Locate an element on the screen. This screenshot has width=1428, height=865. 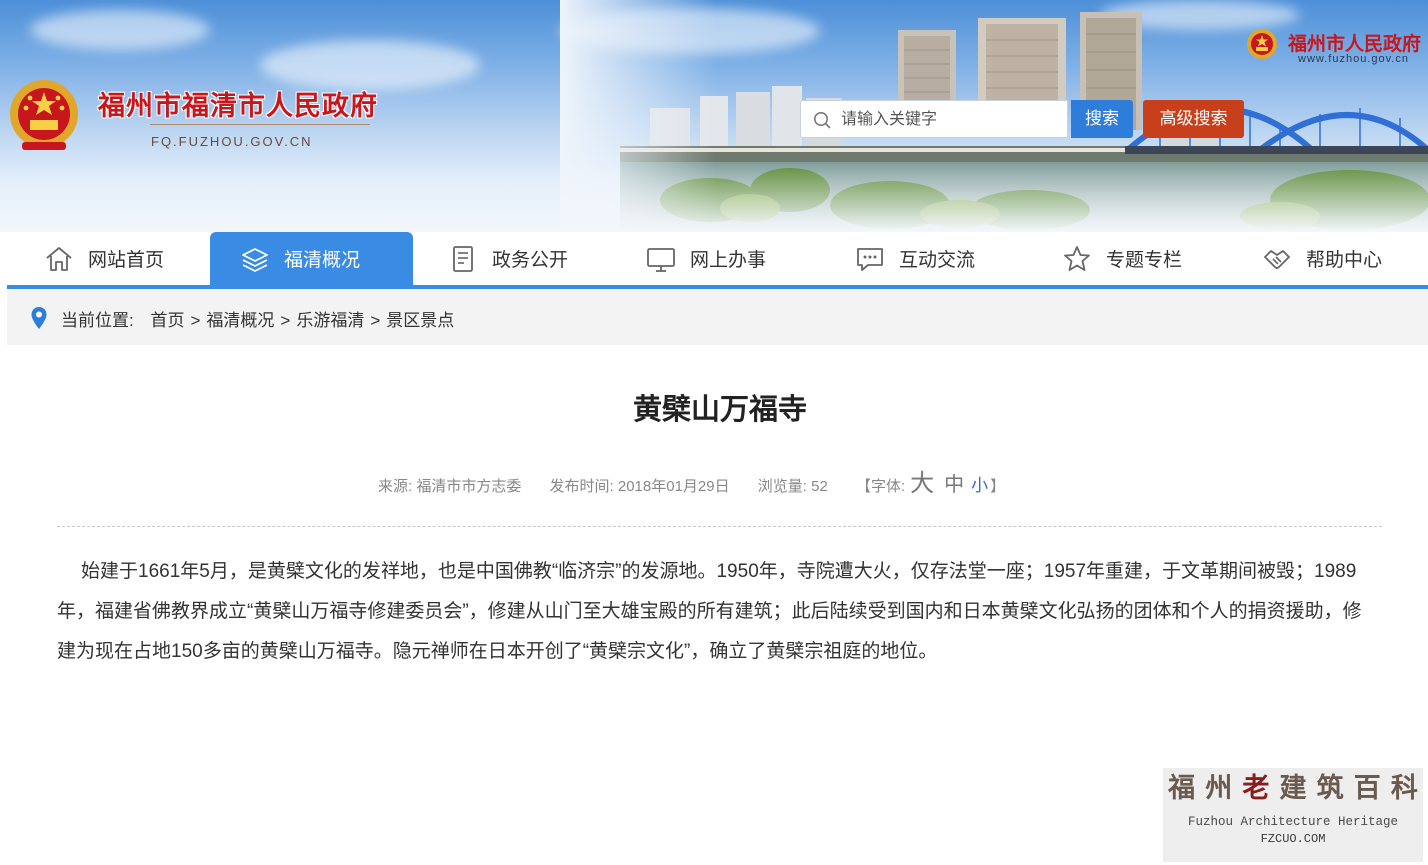
font-size-small-button: 小 is located at coordinates (979, 485).